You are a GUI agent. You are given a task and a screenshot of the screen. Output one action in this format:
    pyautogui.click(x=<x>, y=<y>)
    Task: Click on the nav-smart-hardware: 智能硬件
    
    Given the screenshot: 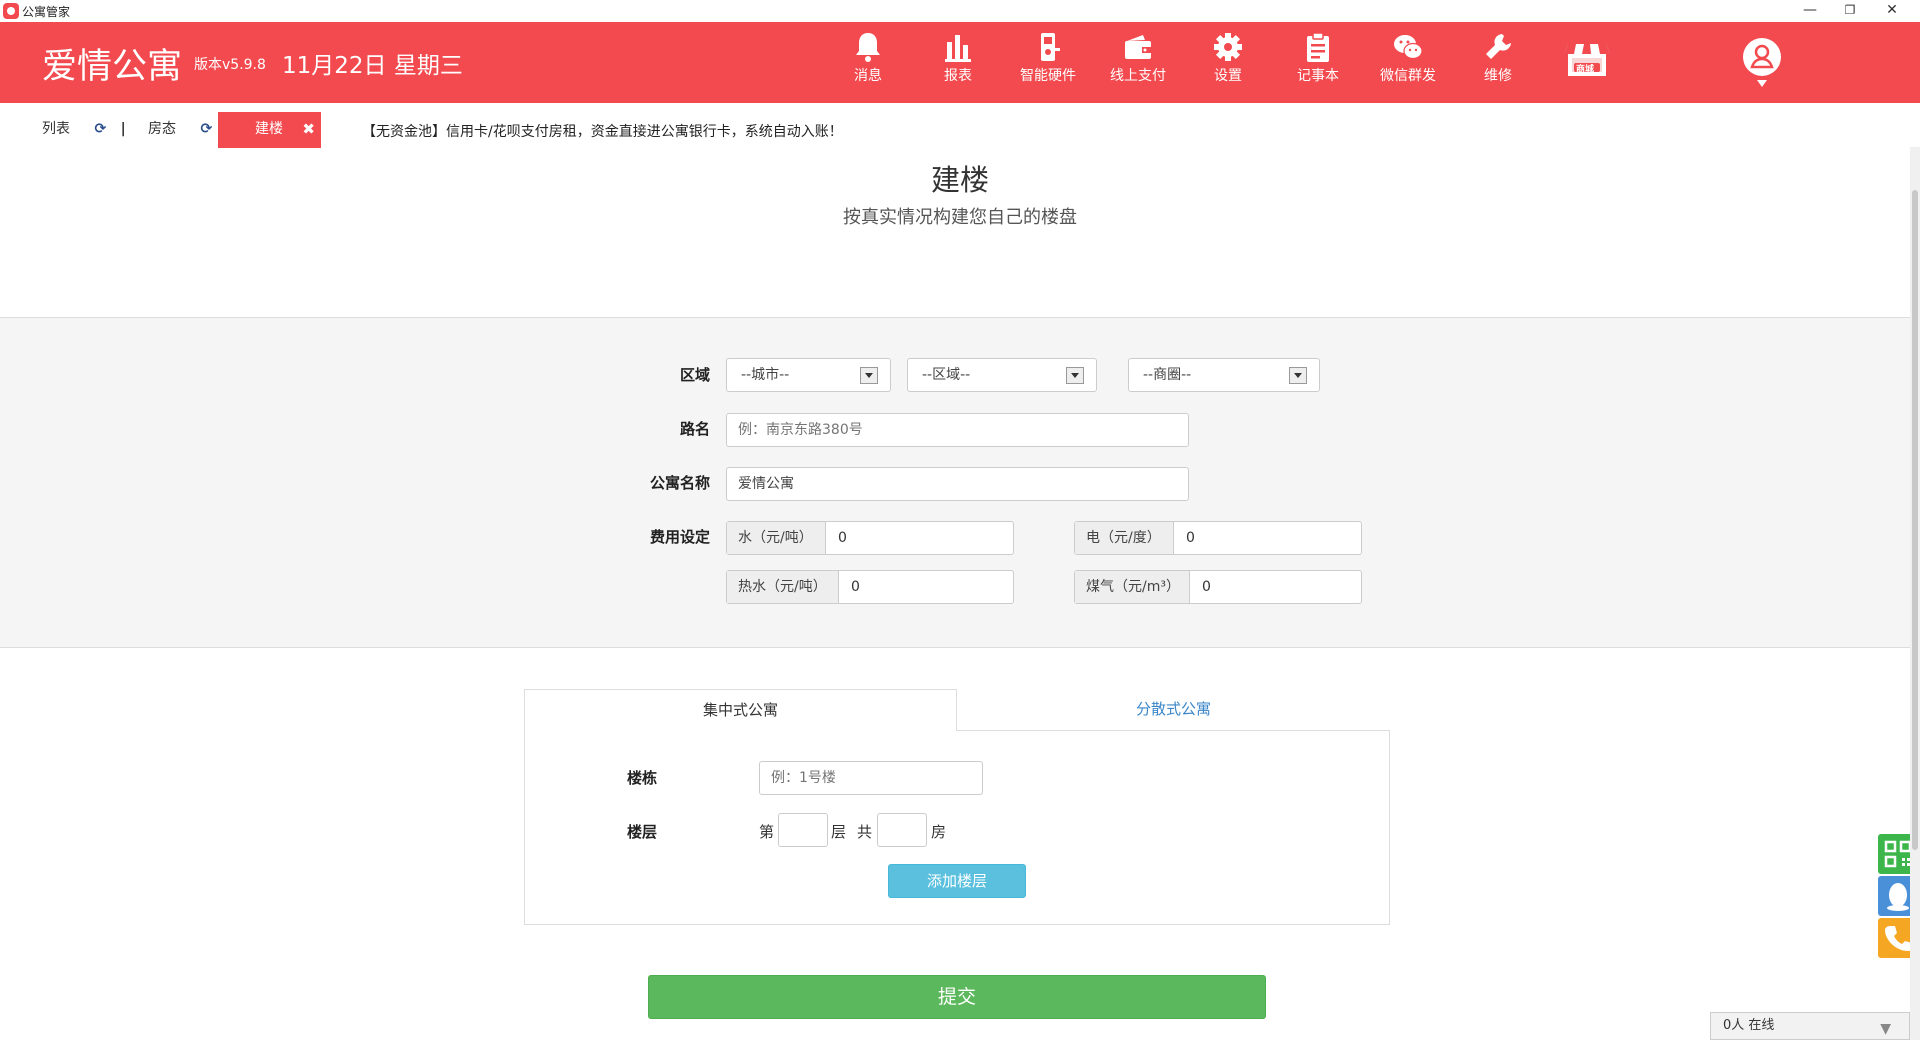 What is the action you would take?
    pyautogui.click(x=1048, y=64)
    